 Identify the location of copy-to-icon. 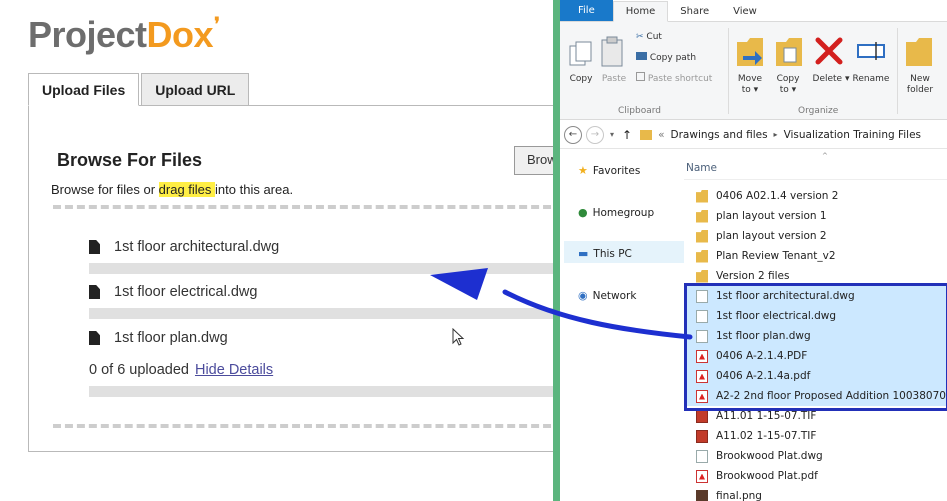
(789, 52).